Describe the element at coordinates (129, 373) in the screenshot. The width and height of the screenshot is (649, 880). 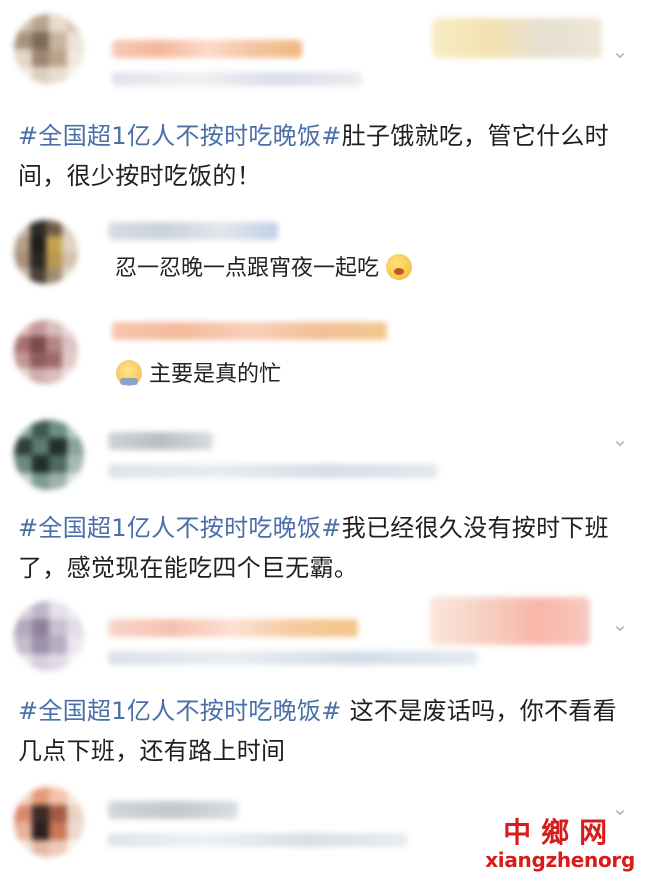
I see `tired-emoji` at that location.